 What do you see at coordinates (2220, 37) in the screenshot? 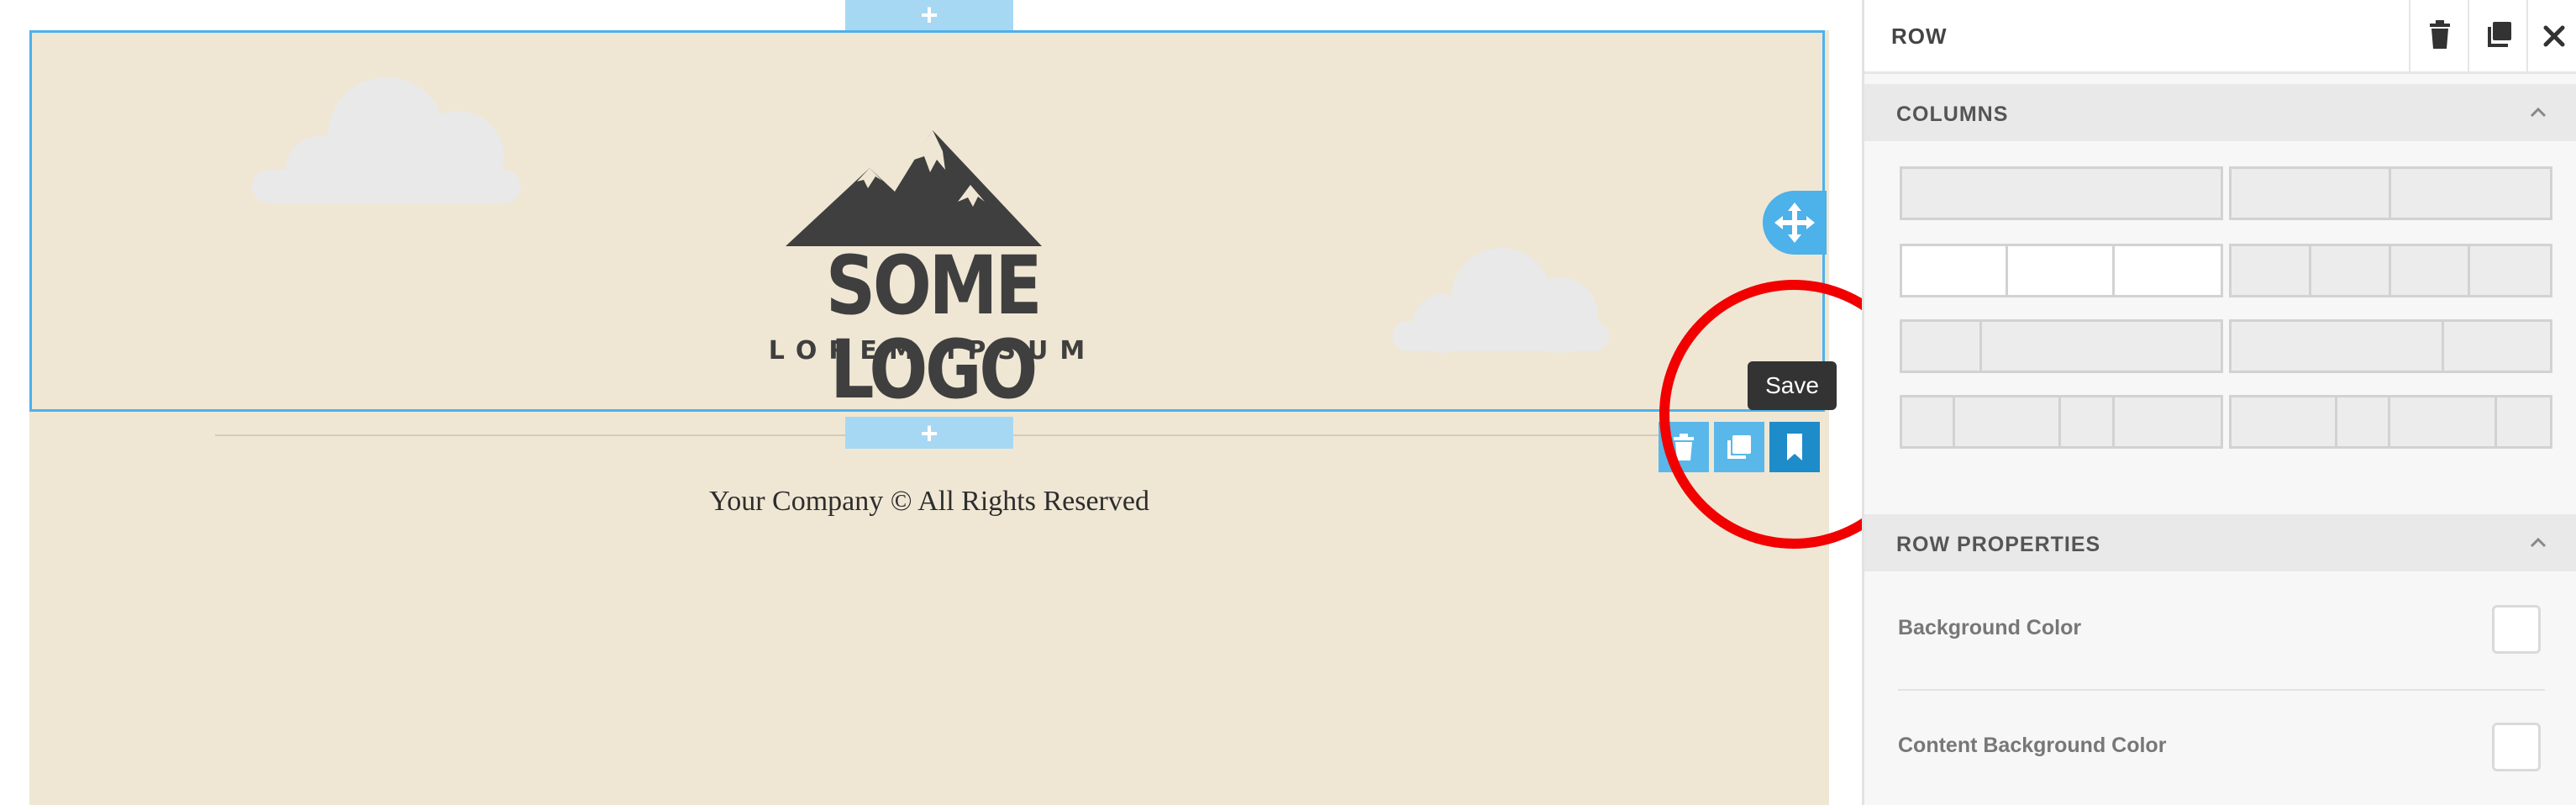
I see `panel-header: ROW` at bounding box center [2220, 37].